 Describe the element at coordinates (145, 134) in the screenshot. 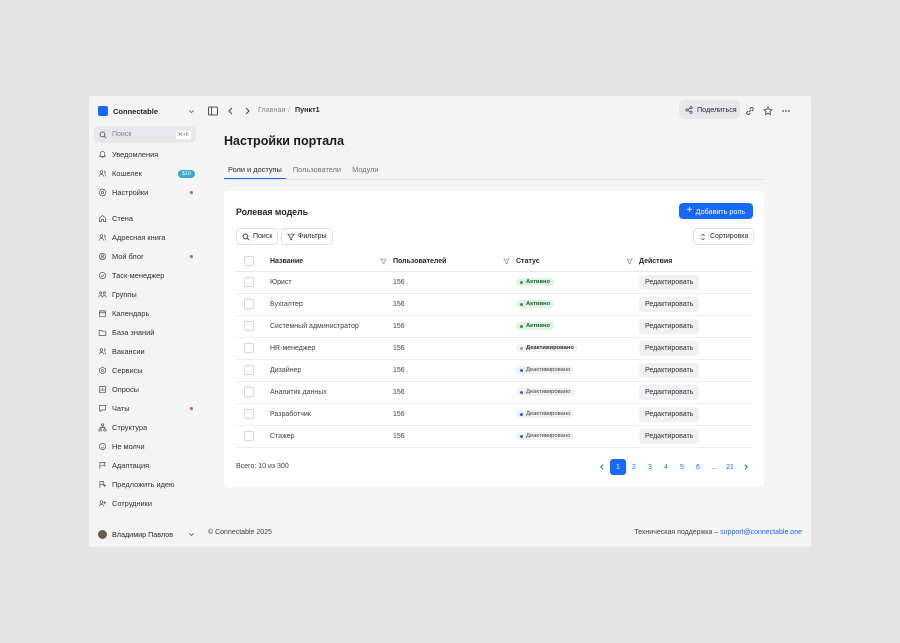

I see `search-input: Поиск ⌘+K` at that location.